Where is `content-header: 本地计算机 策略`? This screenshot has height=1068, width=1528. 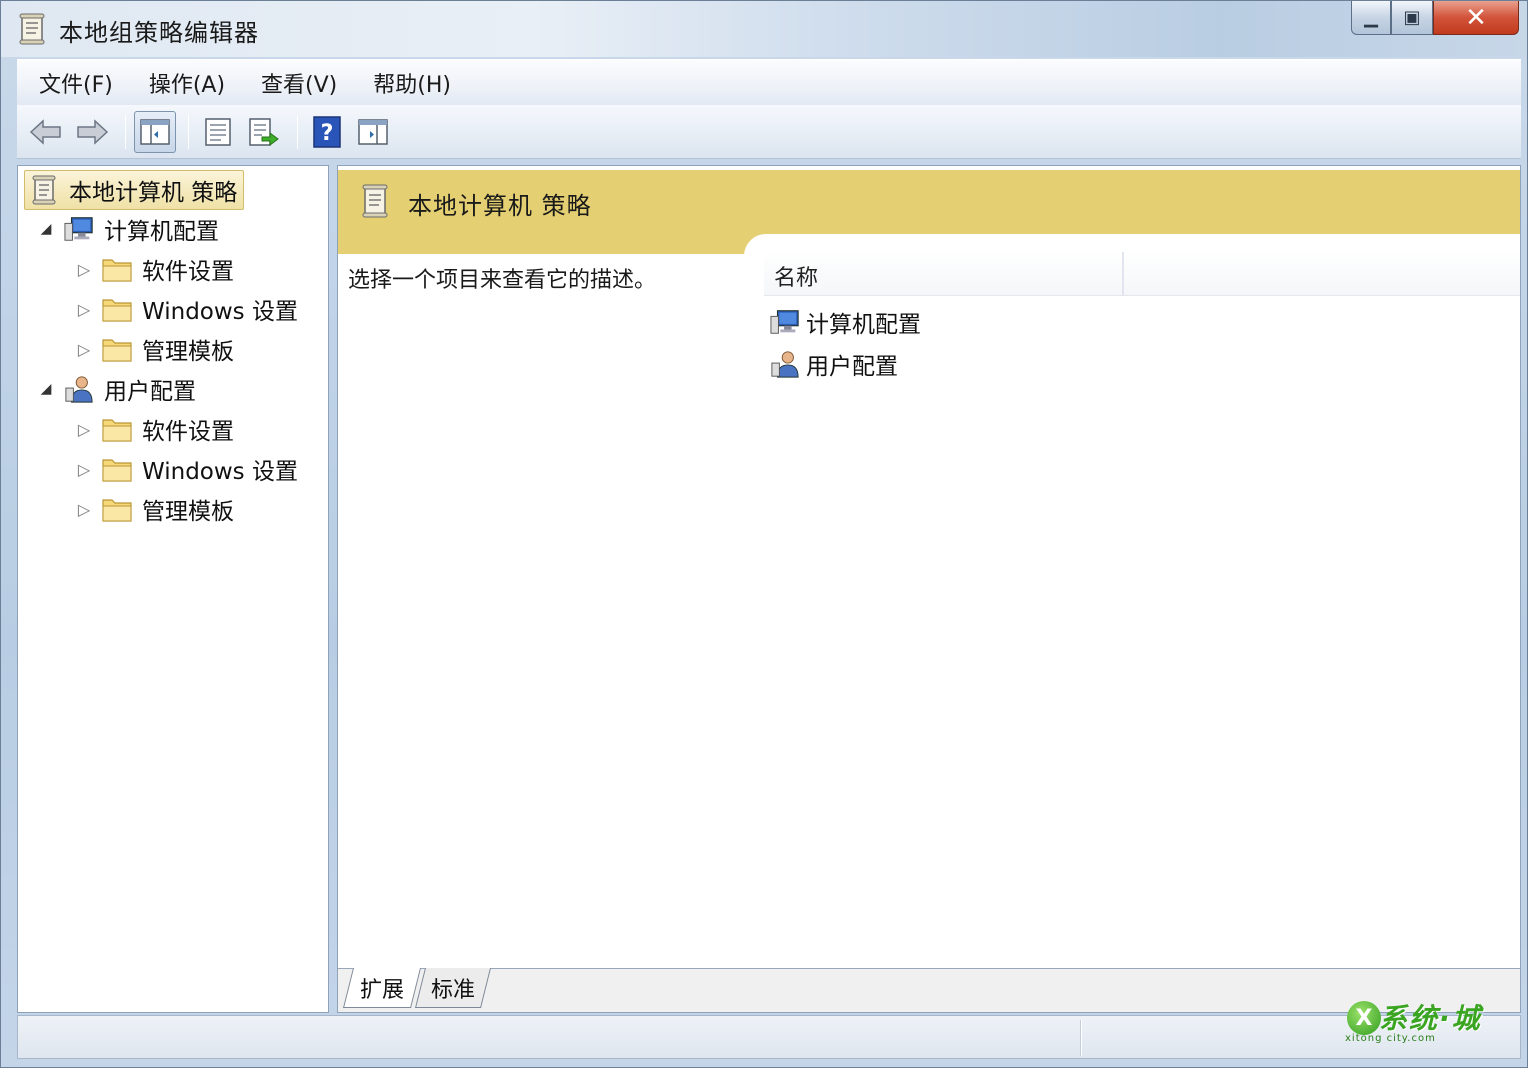 content-header: 本地计算机 策略 is located at coordinates (929, 214).